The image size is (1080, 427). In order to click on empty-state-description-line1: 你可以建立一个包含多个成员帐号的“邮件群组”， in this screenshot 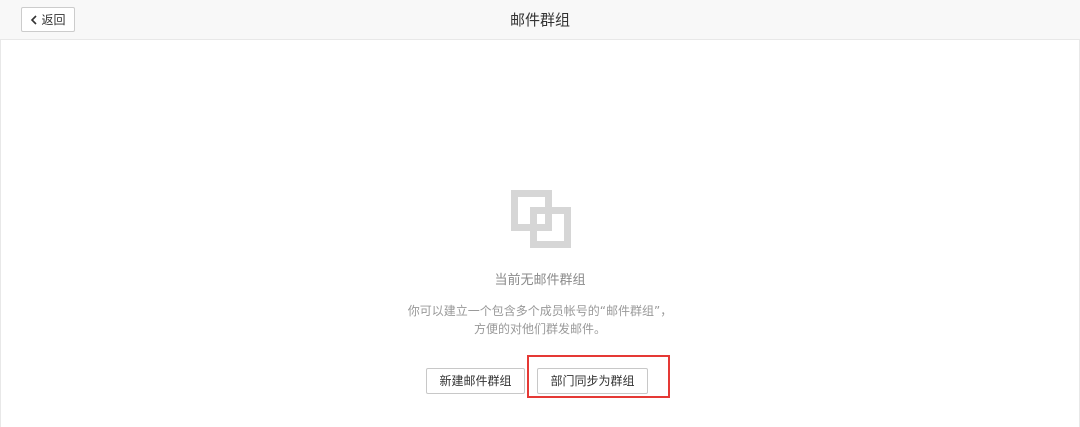, I will do `click(540, 311)`.